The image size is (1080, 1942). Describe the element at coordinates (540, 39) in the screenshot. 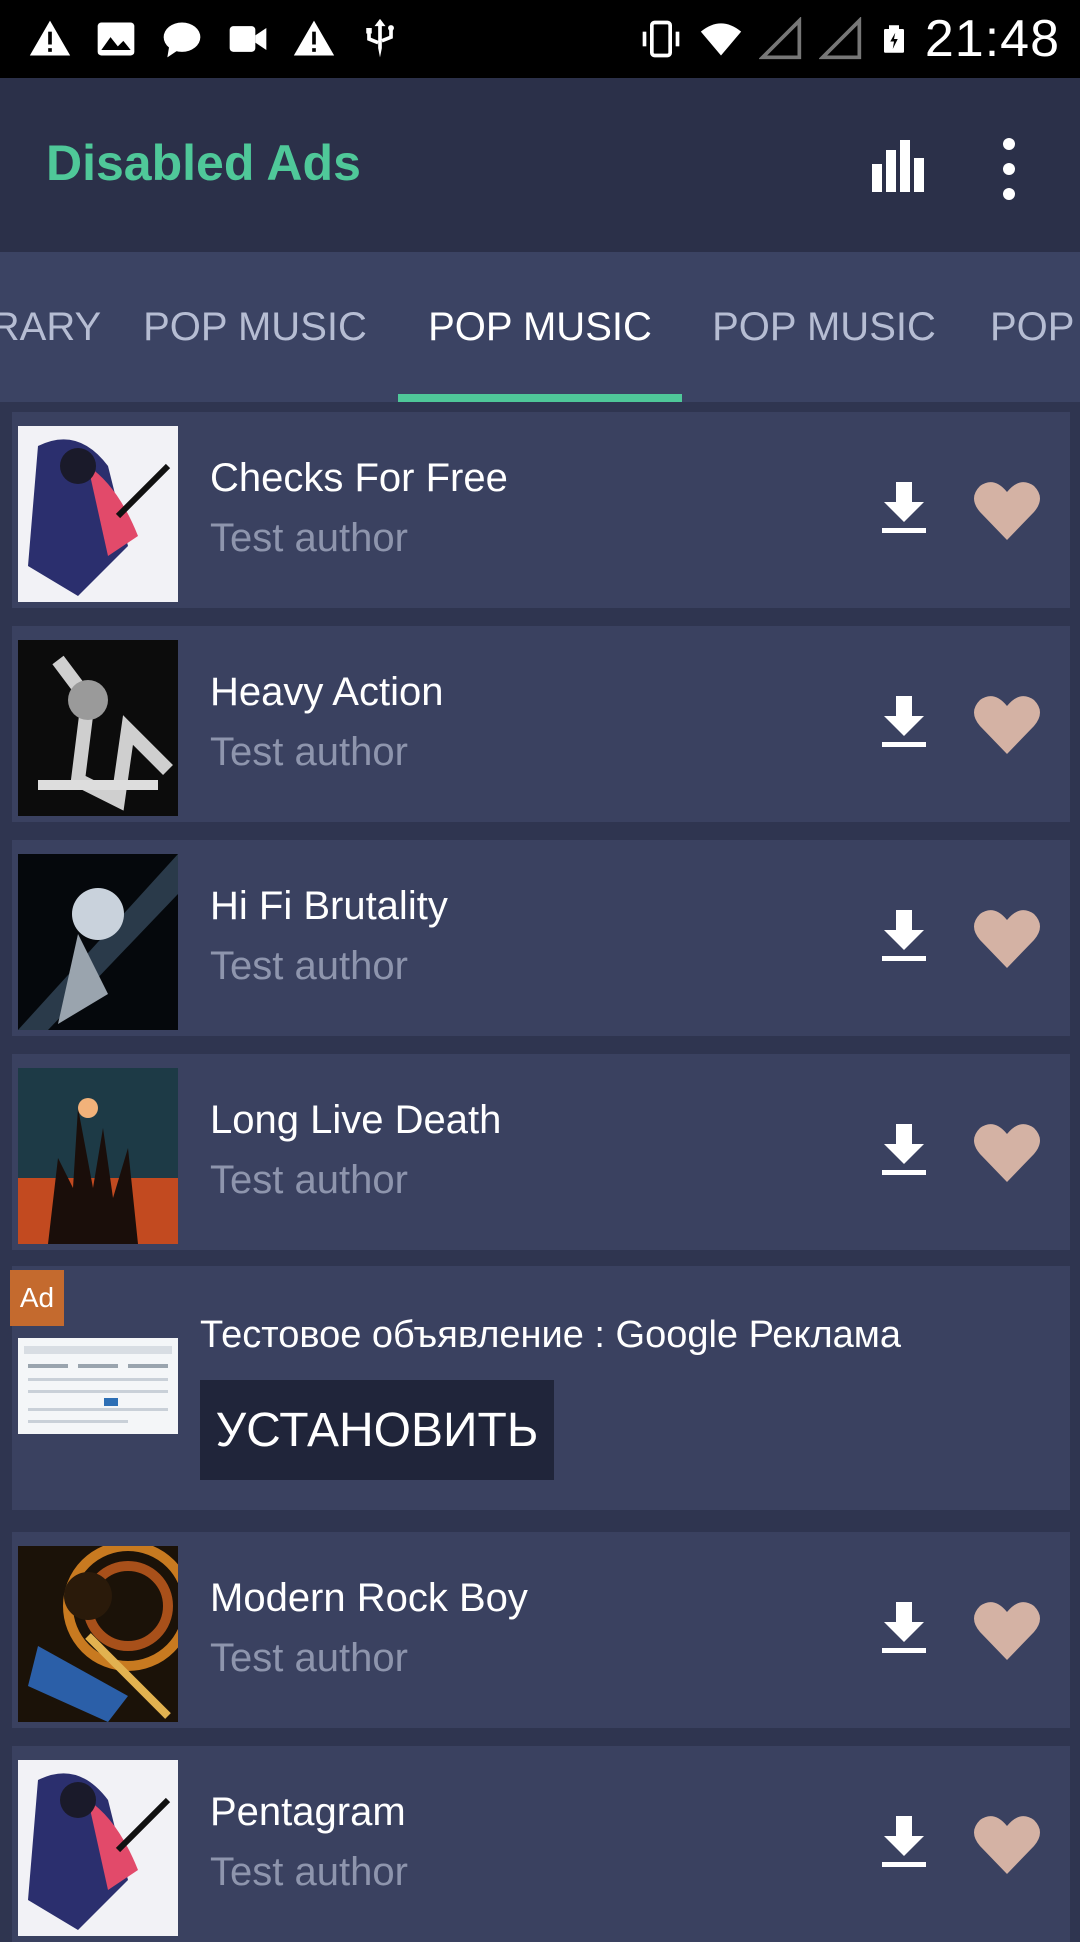

I see `status-bar: 21:48` at that location.